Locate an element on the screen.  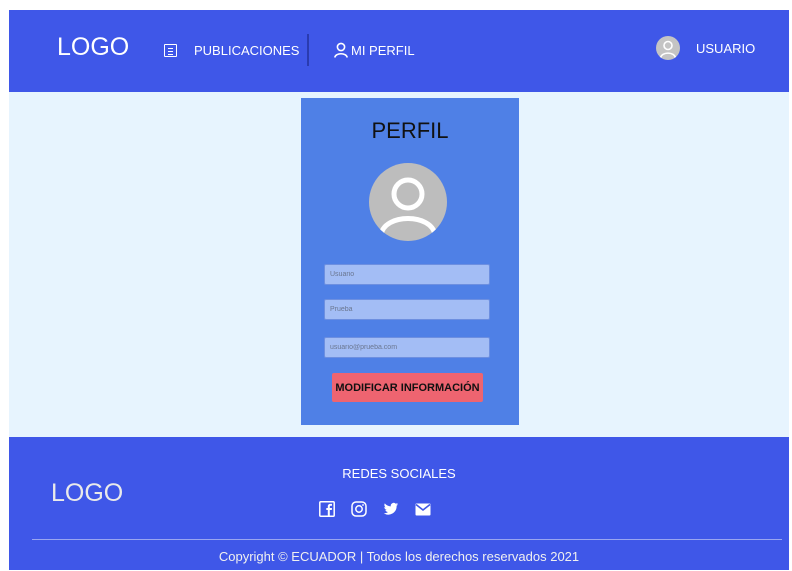
footer-divider is located at coordinates (407, 539).